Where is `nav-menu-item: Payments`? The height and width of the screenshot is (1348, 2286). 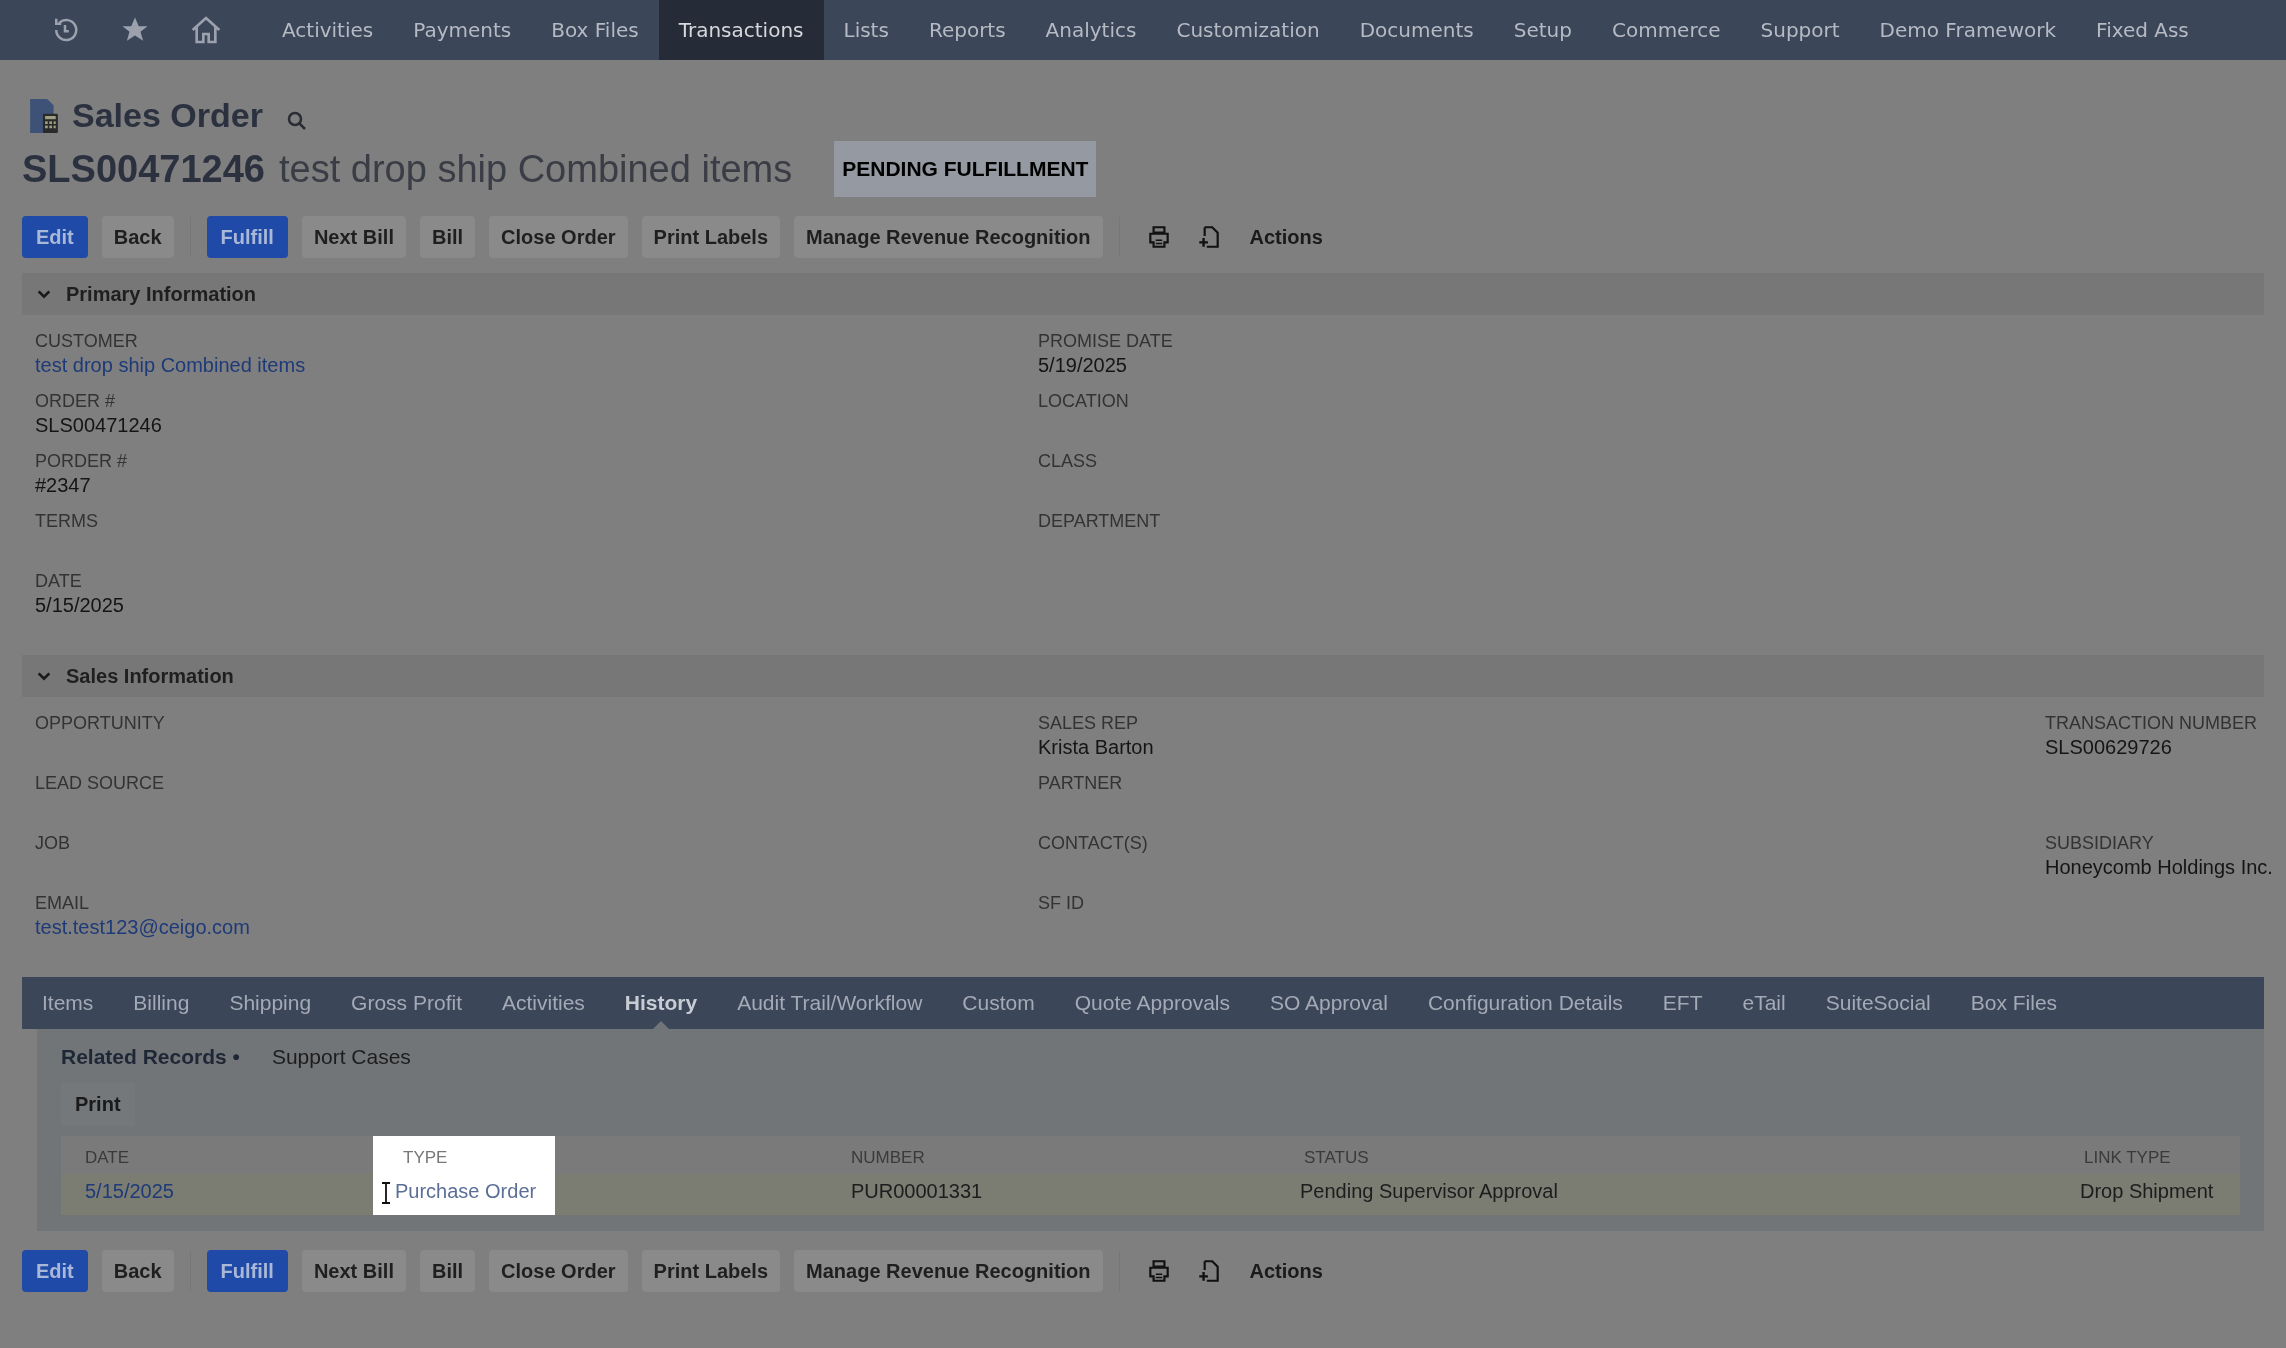 nav-menu-item: Payments is located at coordinates (462, 30).